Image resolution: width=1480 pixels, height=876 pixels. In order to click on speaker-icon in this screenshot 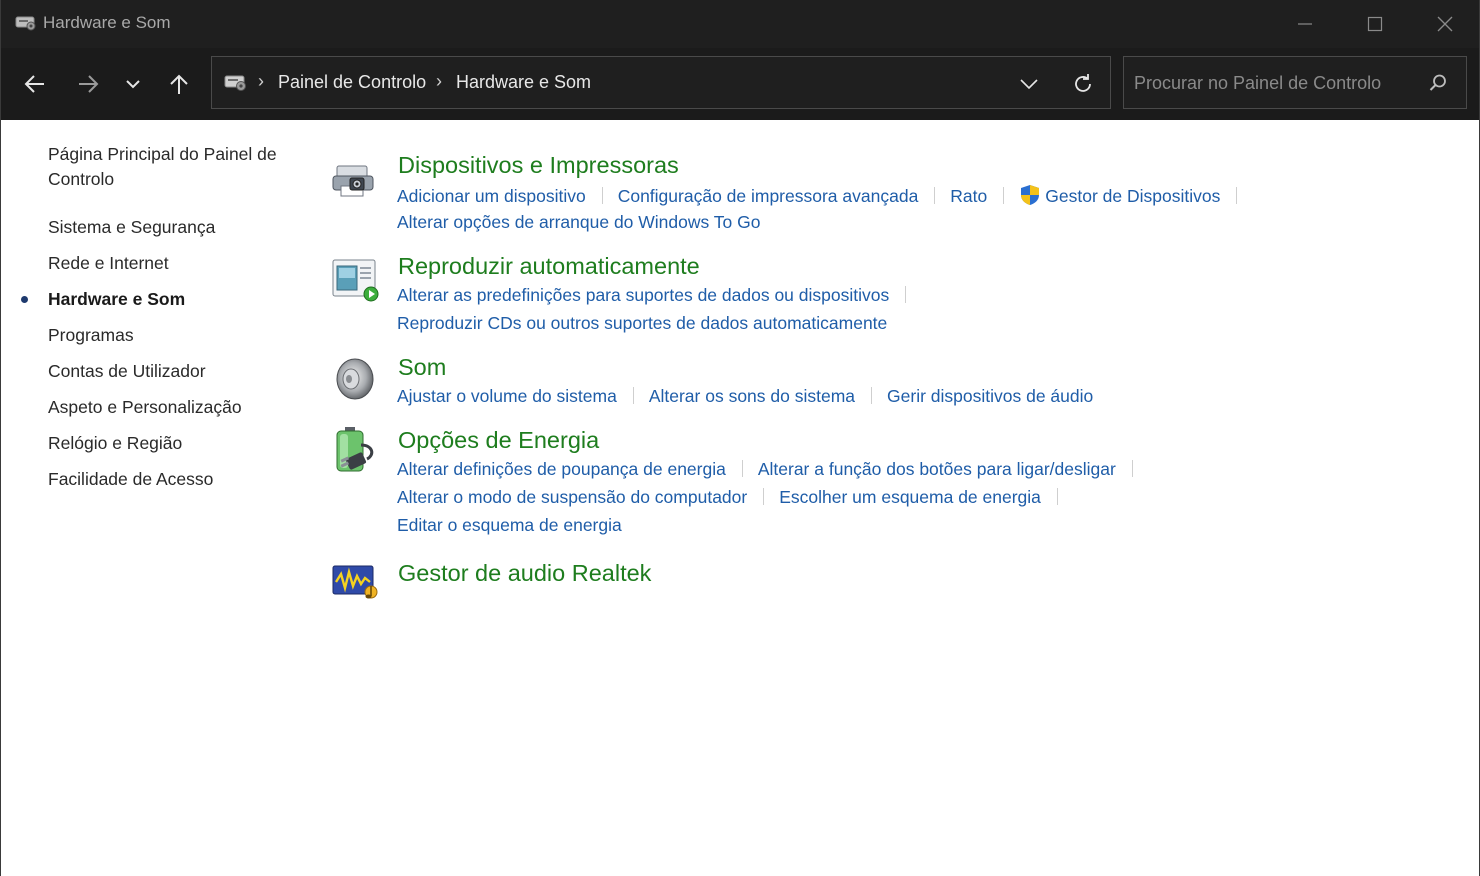, I will do `click(354, 381)`.